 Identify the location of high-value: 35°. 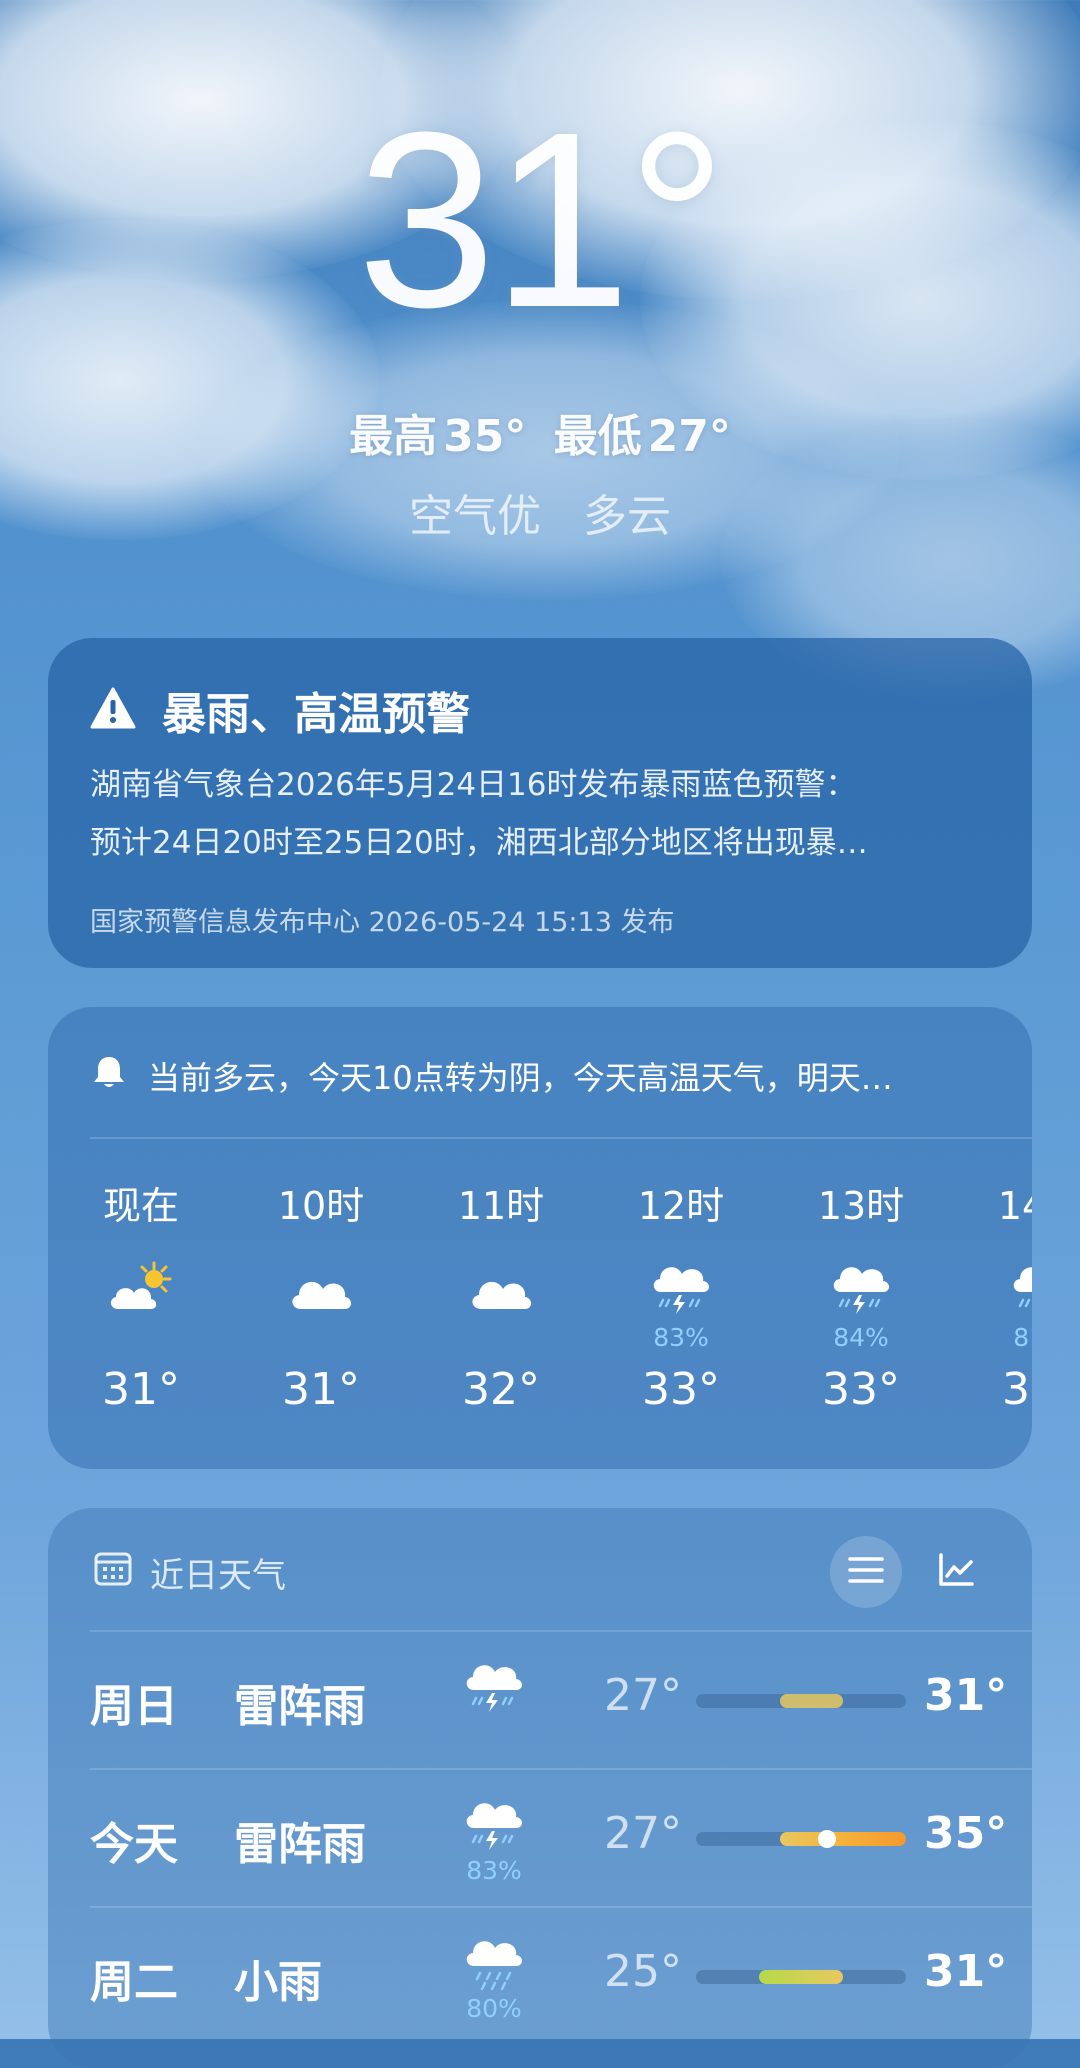
(485, 436).